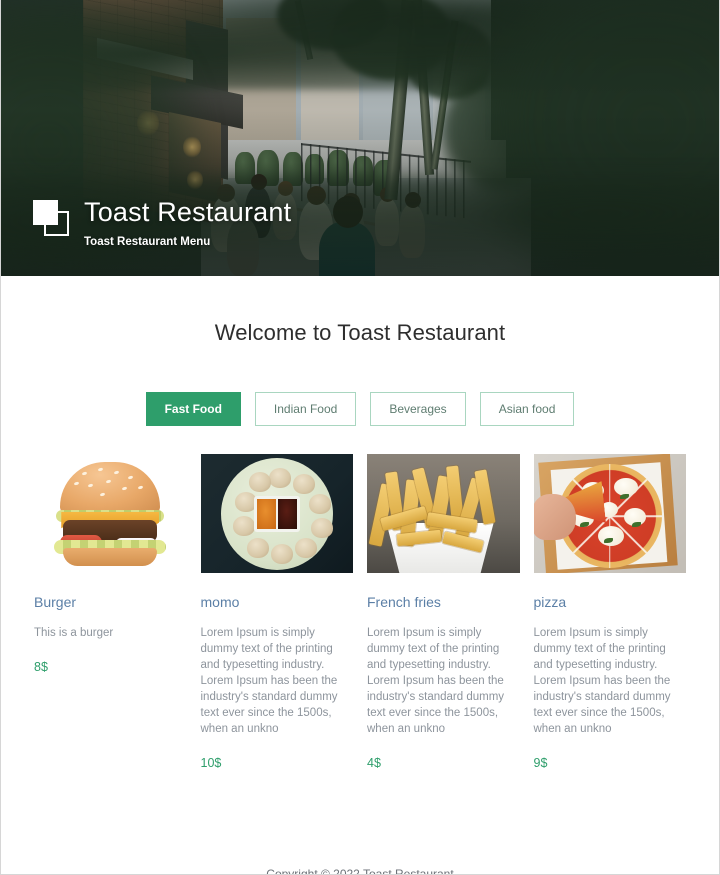  I want to click on tab-fast-food: Fast Food, so click(193, 409).